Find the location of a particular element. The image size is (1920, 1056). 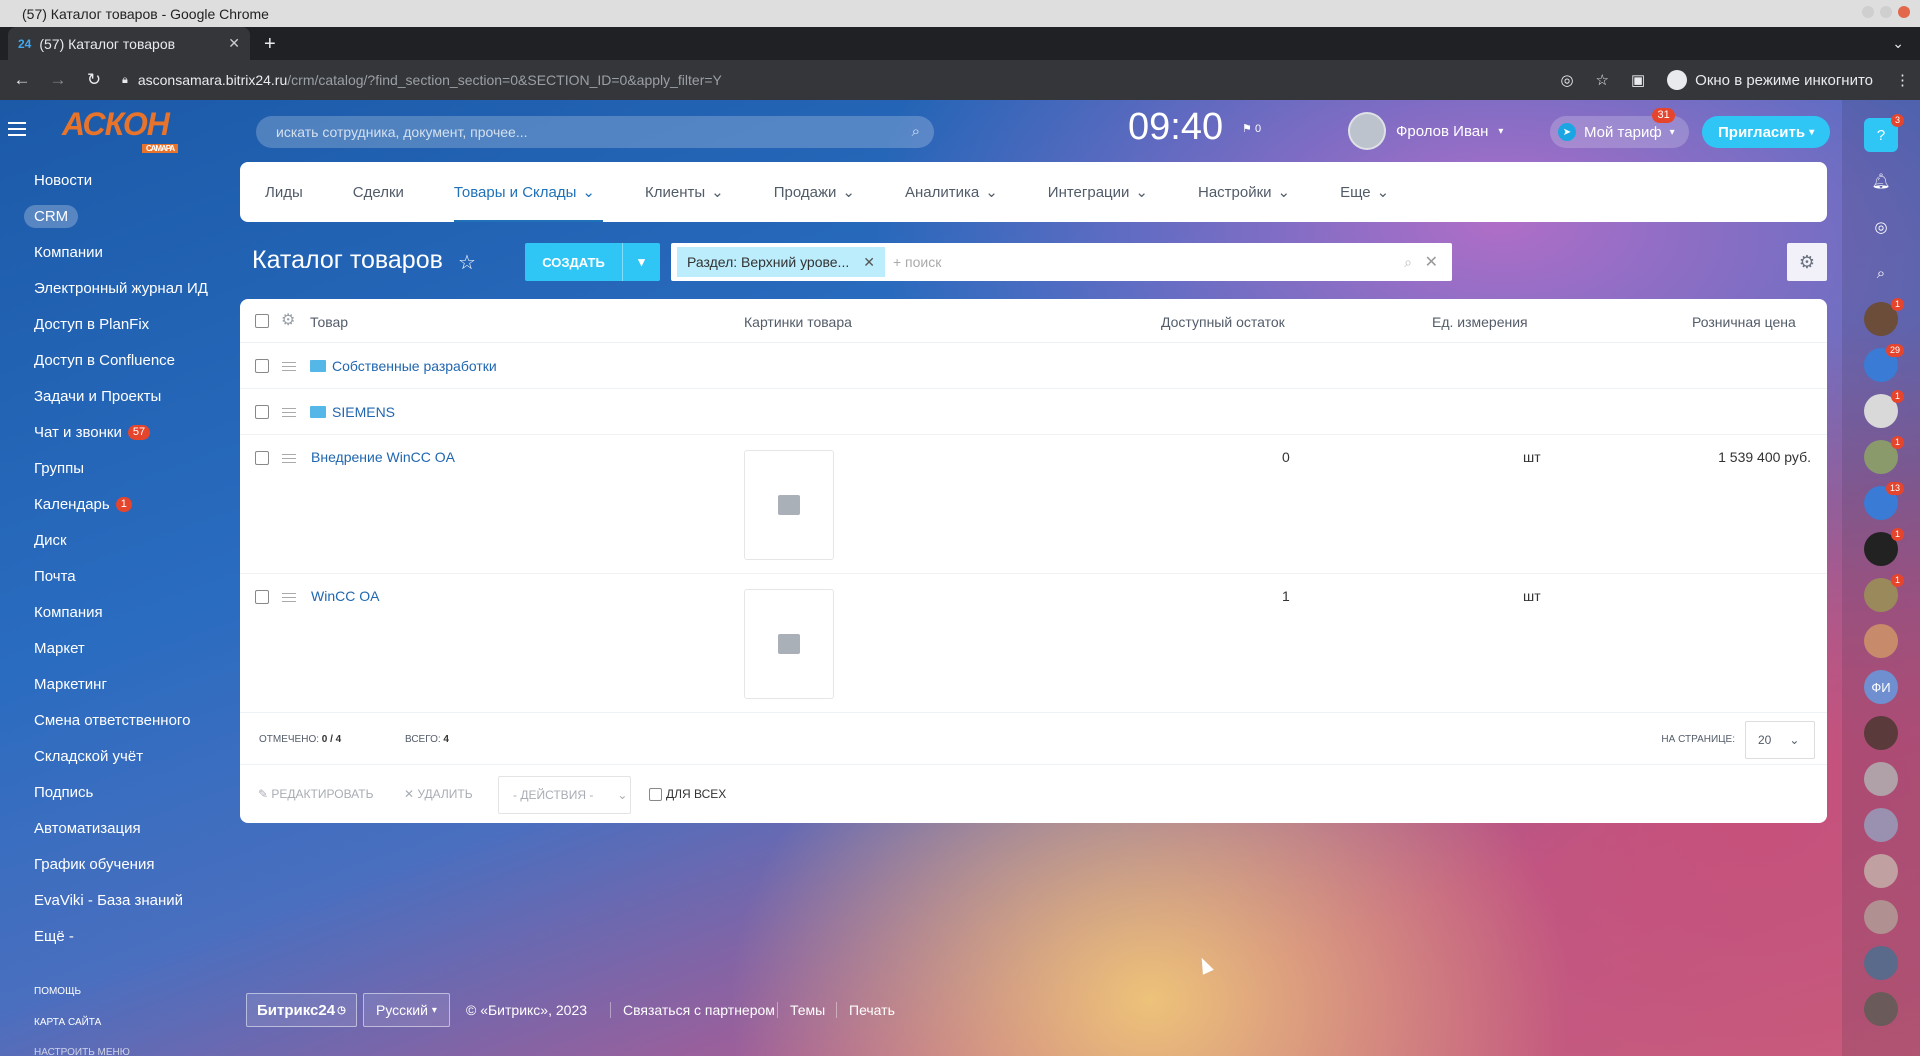

sidebar-item: Новости is located at coordinates (134, 180).